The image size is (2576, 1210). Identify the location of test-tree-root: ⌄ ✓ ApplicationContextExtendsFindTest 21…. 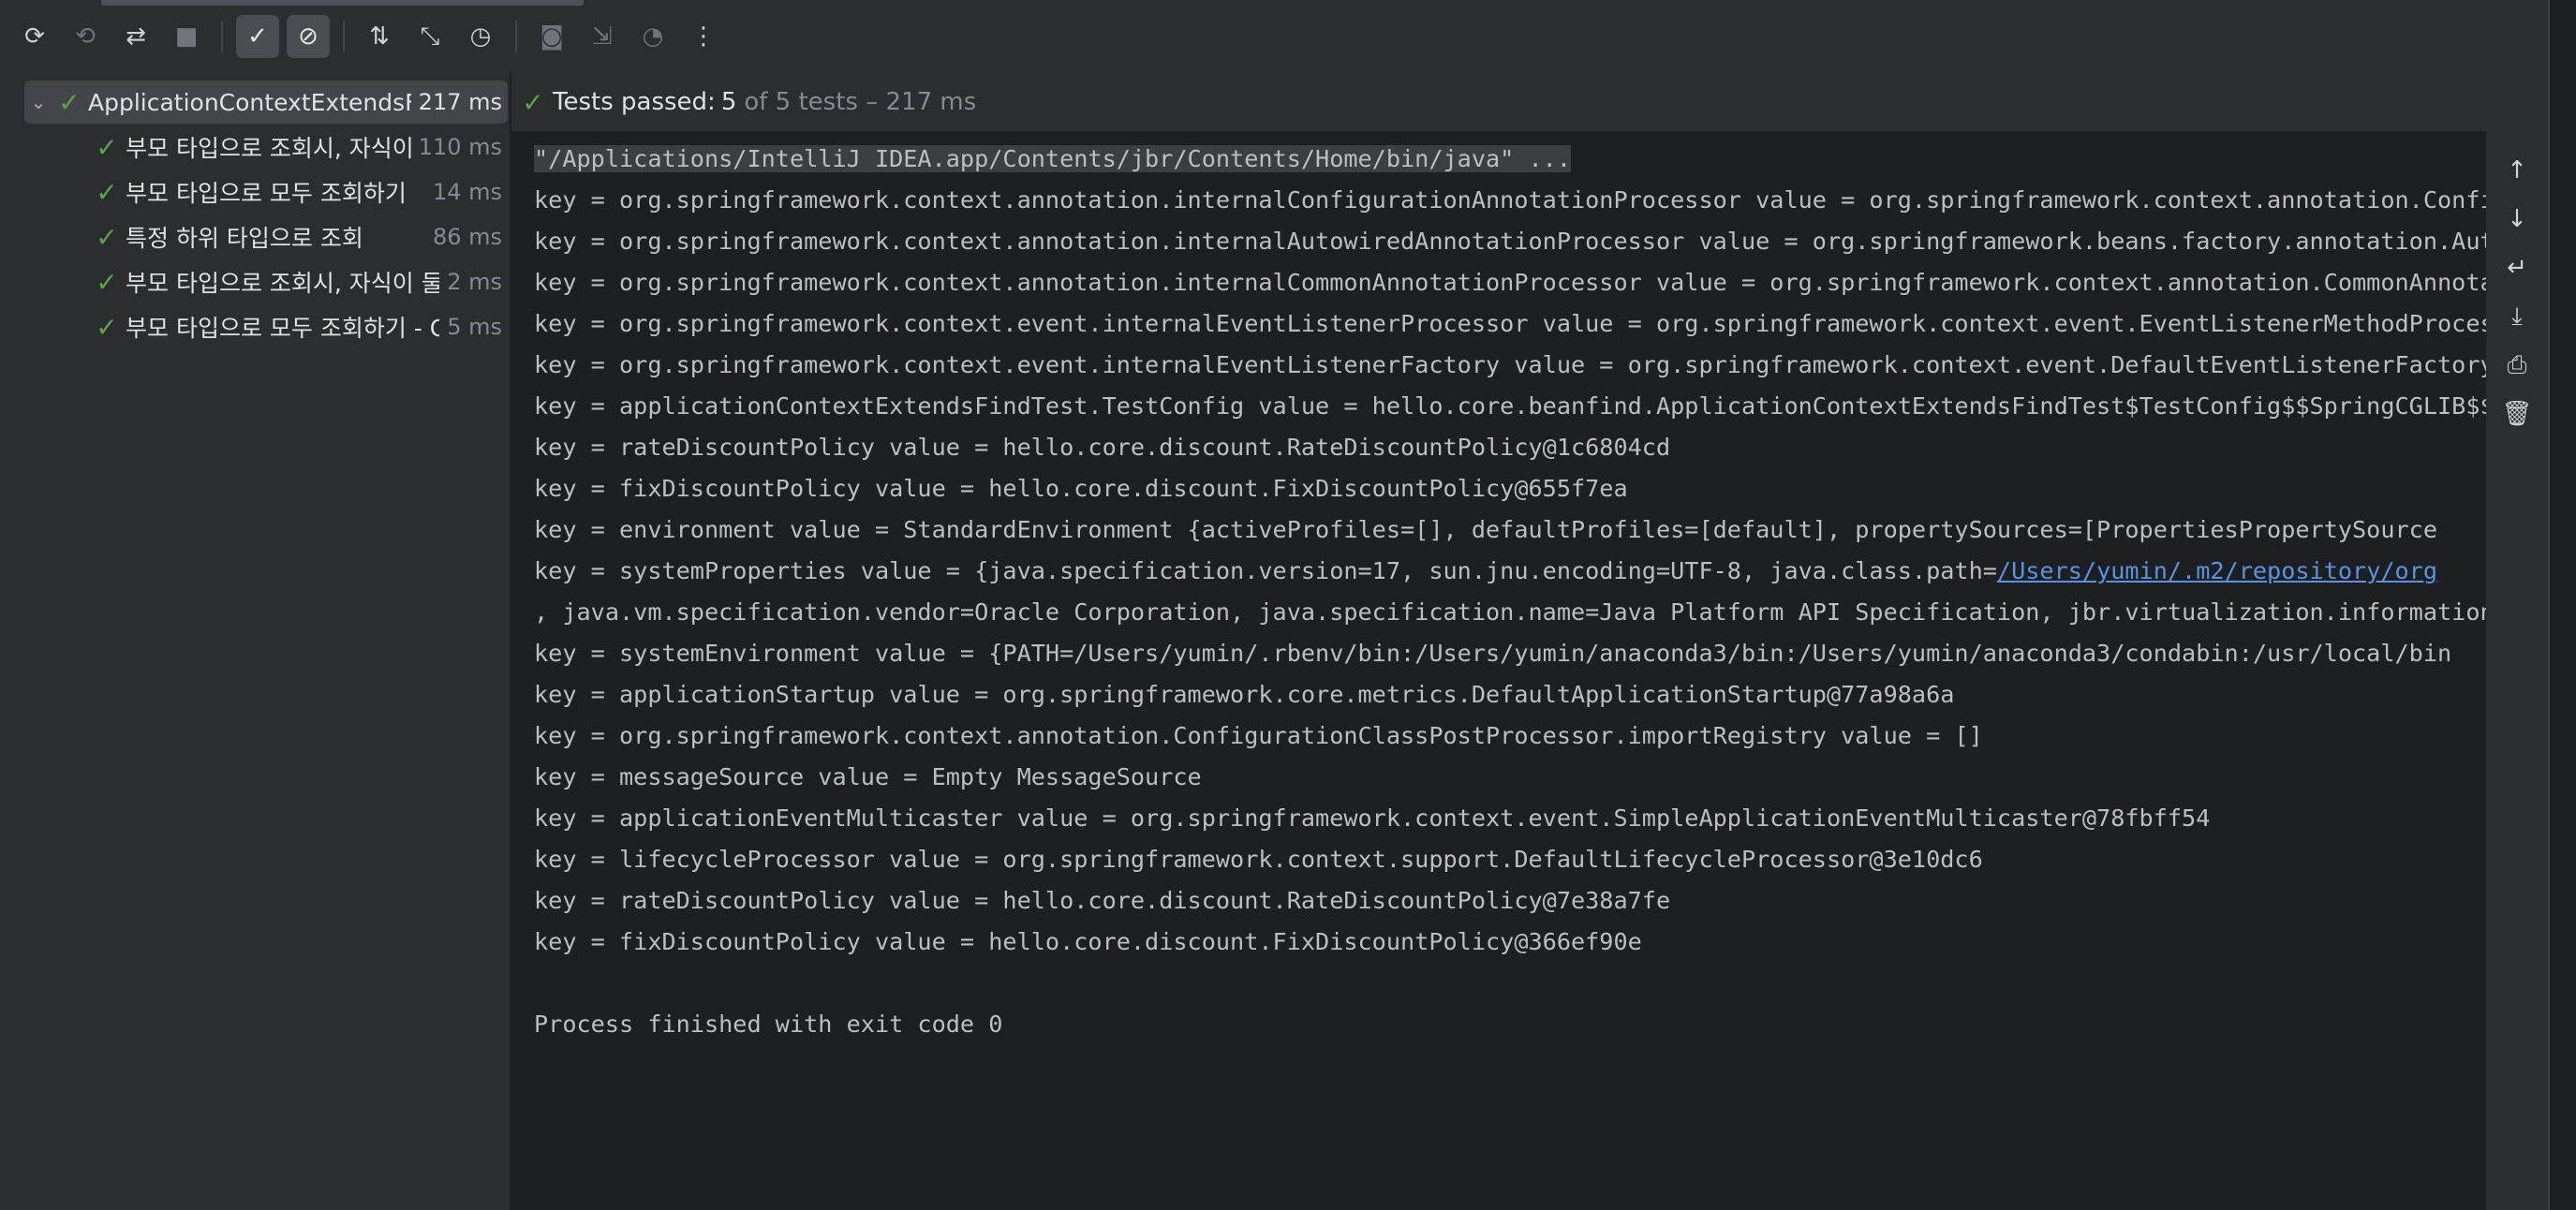
(266, 102).